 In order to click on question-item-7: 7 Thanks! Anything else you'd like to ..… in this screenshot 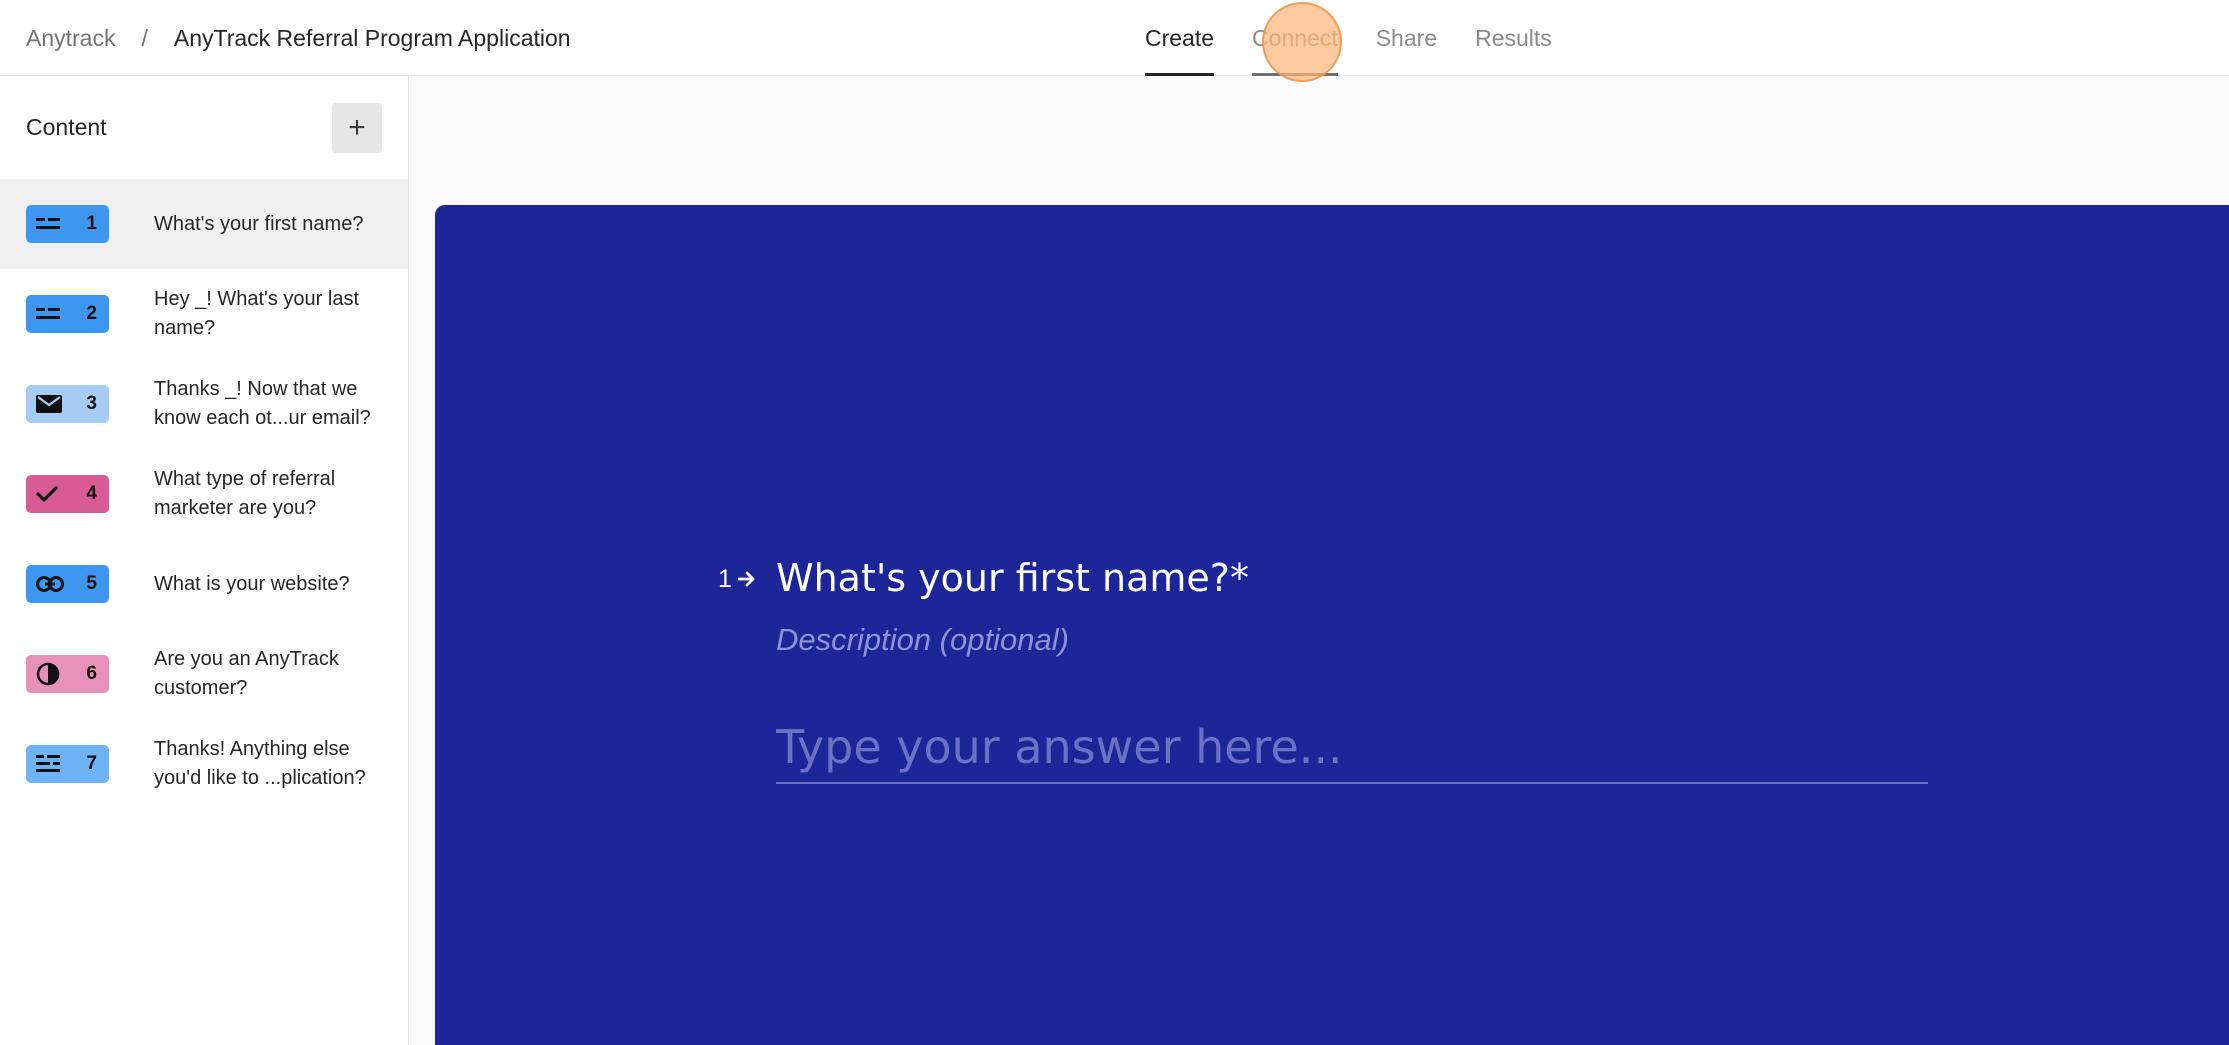, I will do `click(204, 764)`.